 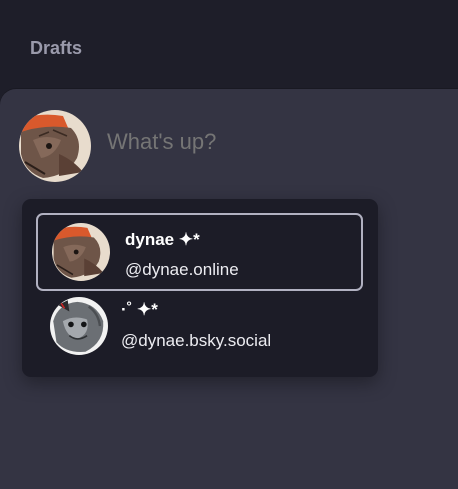 What do you see at coordinates (182, 269) in the screenshot?
I see `account-handle: @dynae.online` at bounding box center [182, 269].